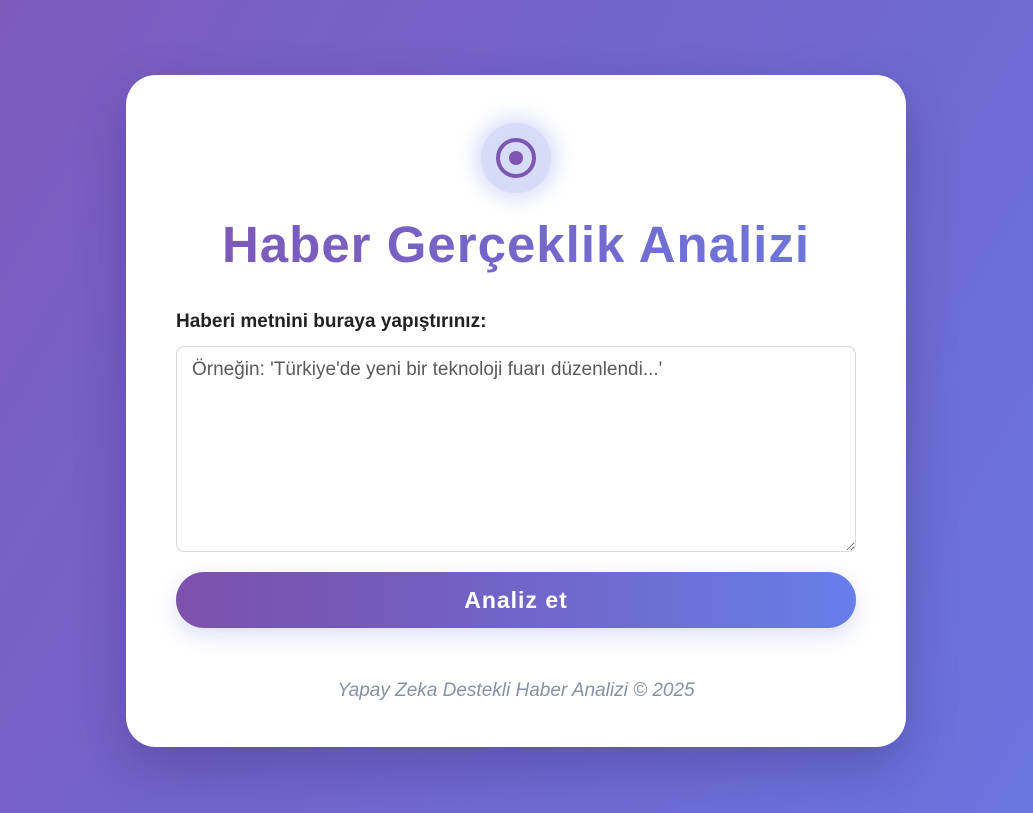  I want to click on logo-badge, so click(516, 158).